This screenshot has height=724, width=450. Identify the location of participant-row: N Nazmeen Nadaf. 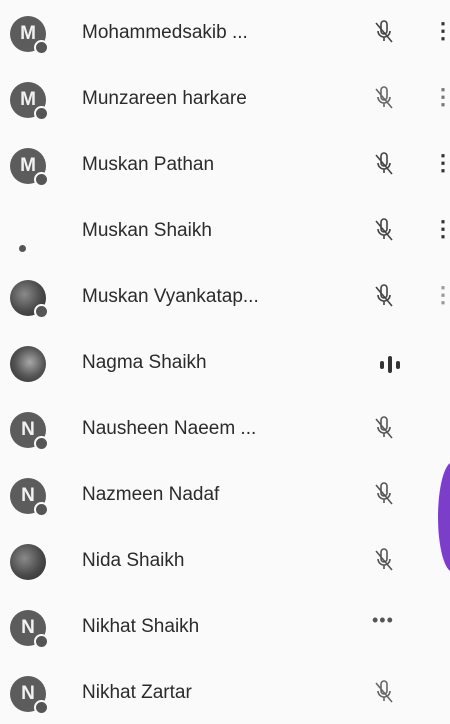
(225, 496).